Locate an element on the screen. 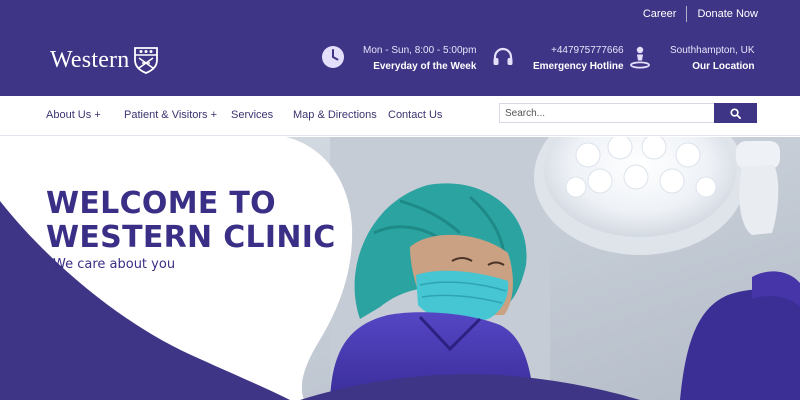  hotline-caption: Emergency Hotline is located at coordinates (578, 66).